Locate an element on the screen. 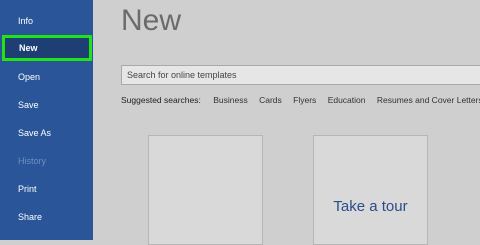 This screenshot has width=480, height=245. suggested-link-flyers: Flyers is located at coordinates (304, 100).